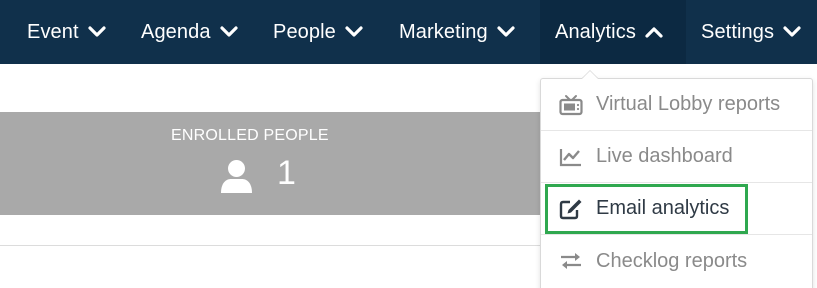 The width and height of the screenshot is (817, 288). I want to click on nav-item-agenda: Agenda, so click(189, 32).